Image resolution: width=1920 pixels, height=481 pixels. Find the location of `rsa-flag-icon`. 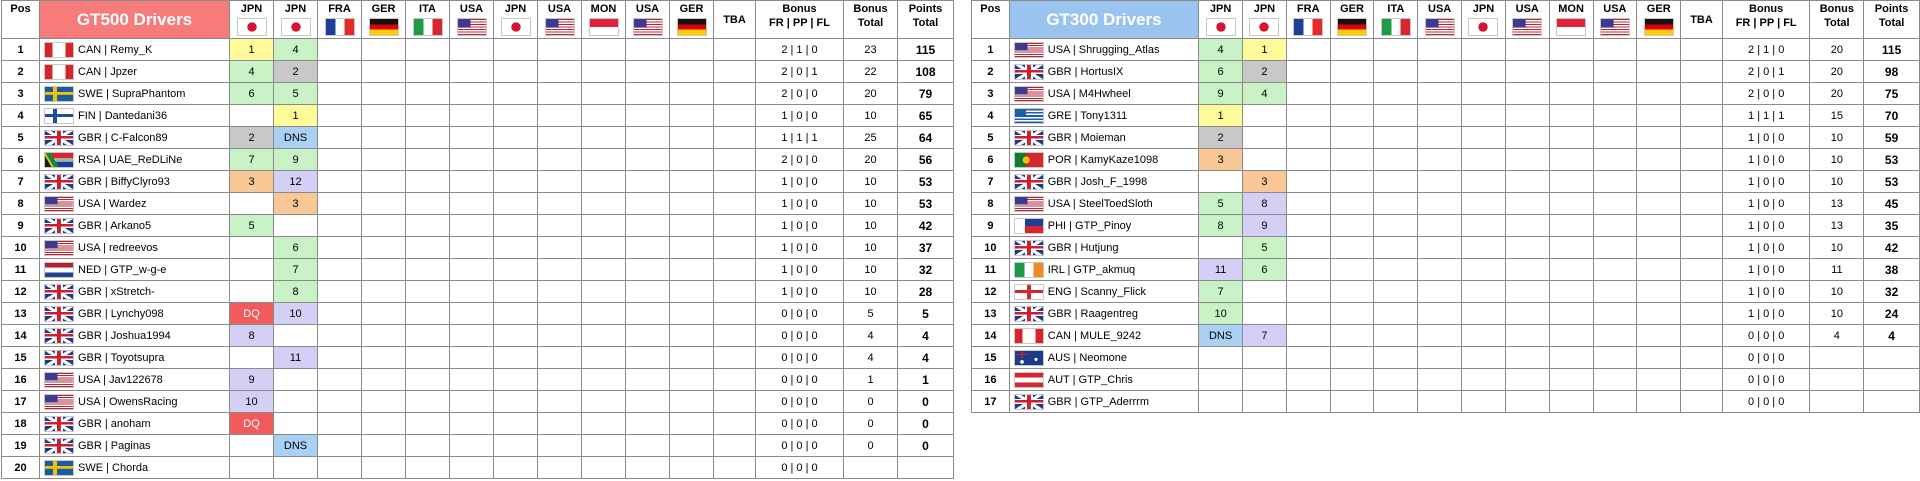

rsa-flag-icon is located at coordinates (59, 159).